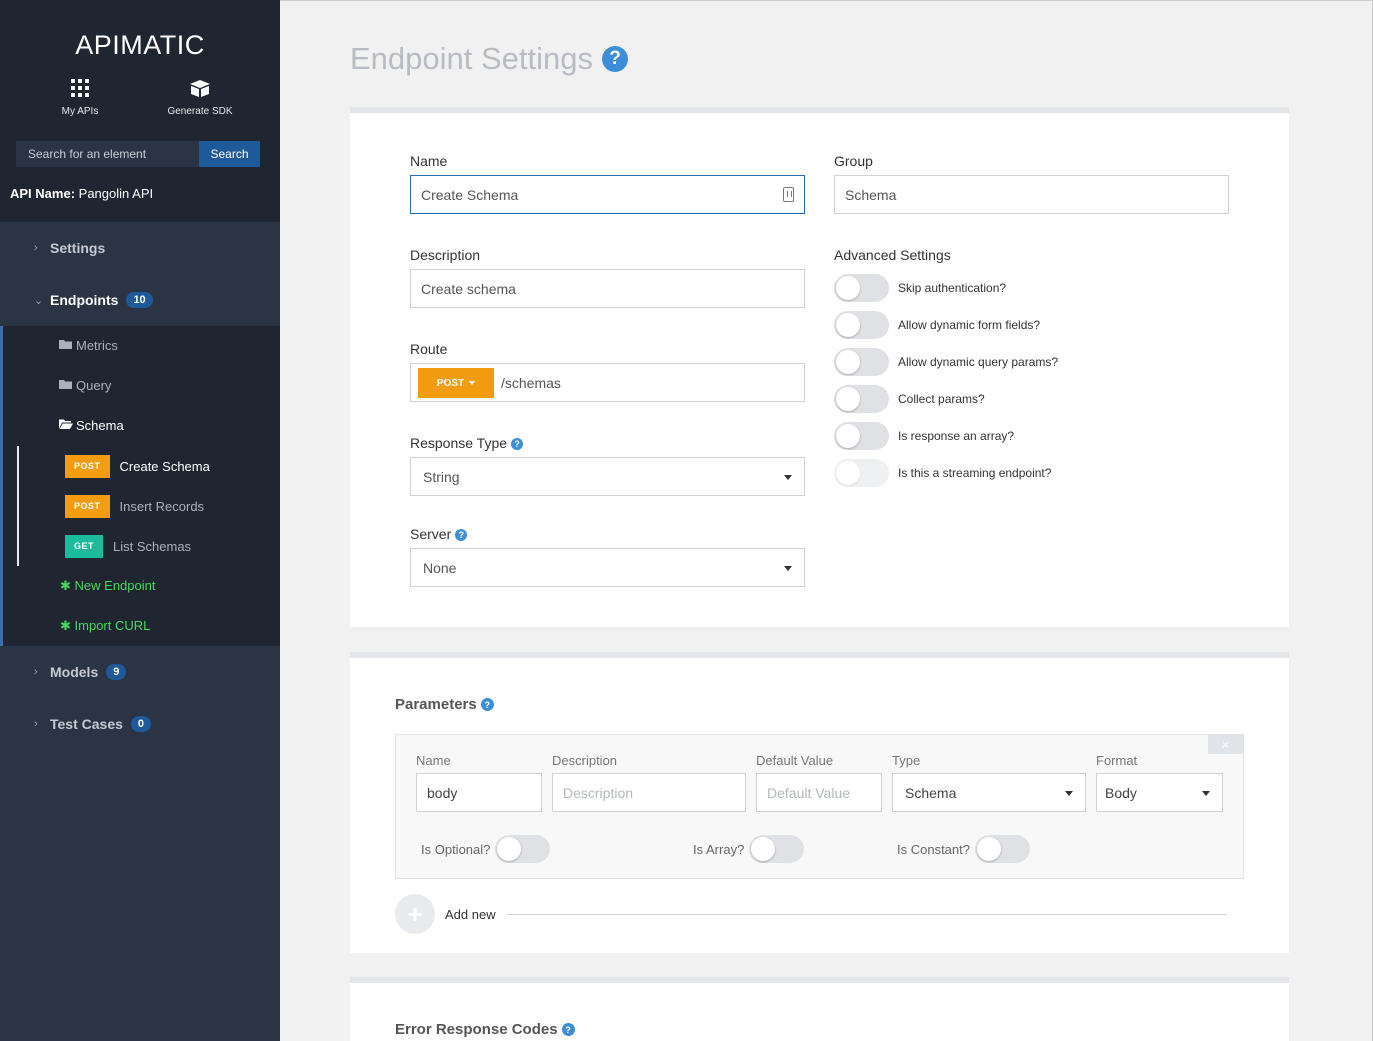 The height and width of the screenshot is (1041, 1373). I want to click on route-field: POST /schemas, so click(607, 382).